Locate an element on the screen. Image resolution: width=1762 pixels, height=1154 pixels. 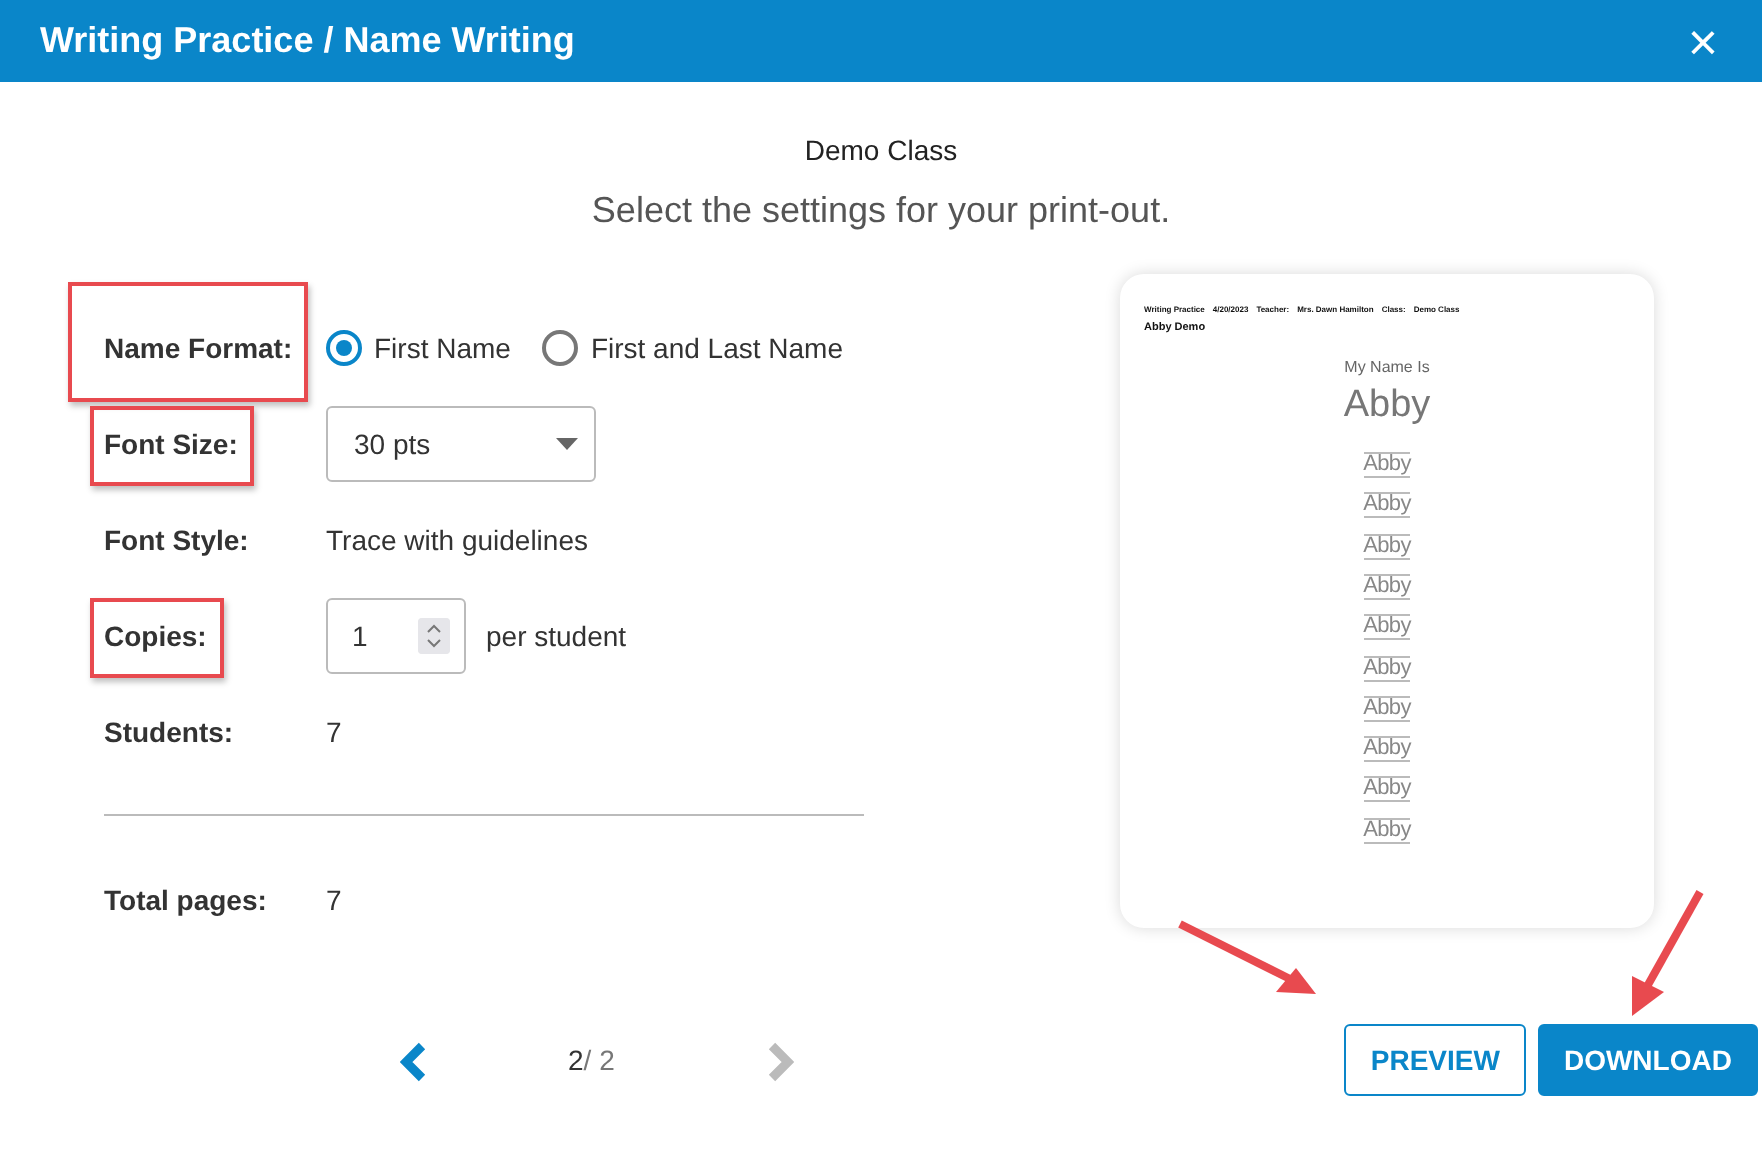
suffix-text: per student is located at coordinates (556, 636).